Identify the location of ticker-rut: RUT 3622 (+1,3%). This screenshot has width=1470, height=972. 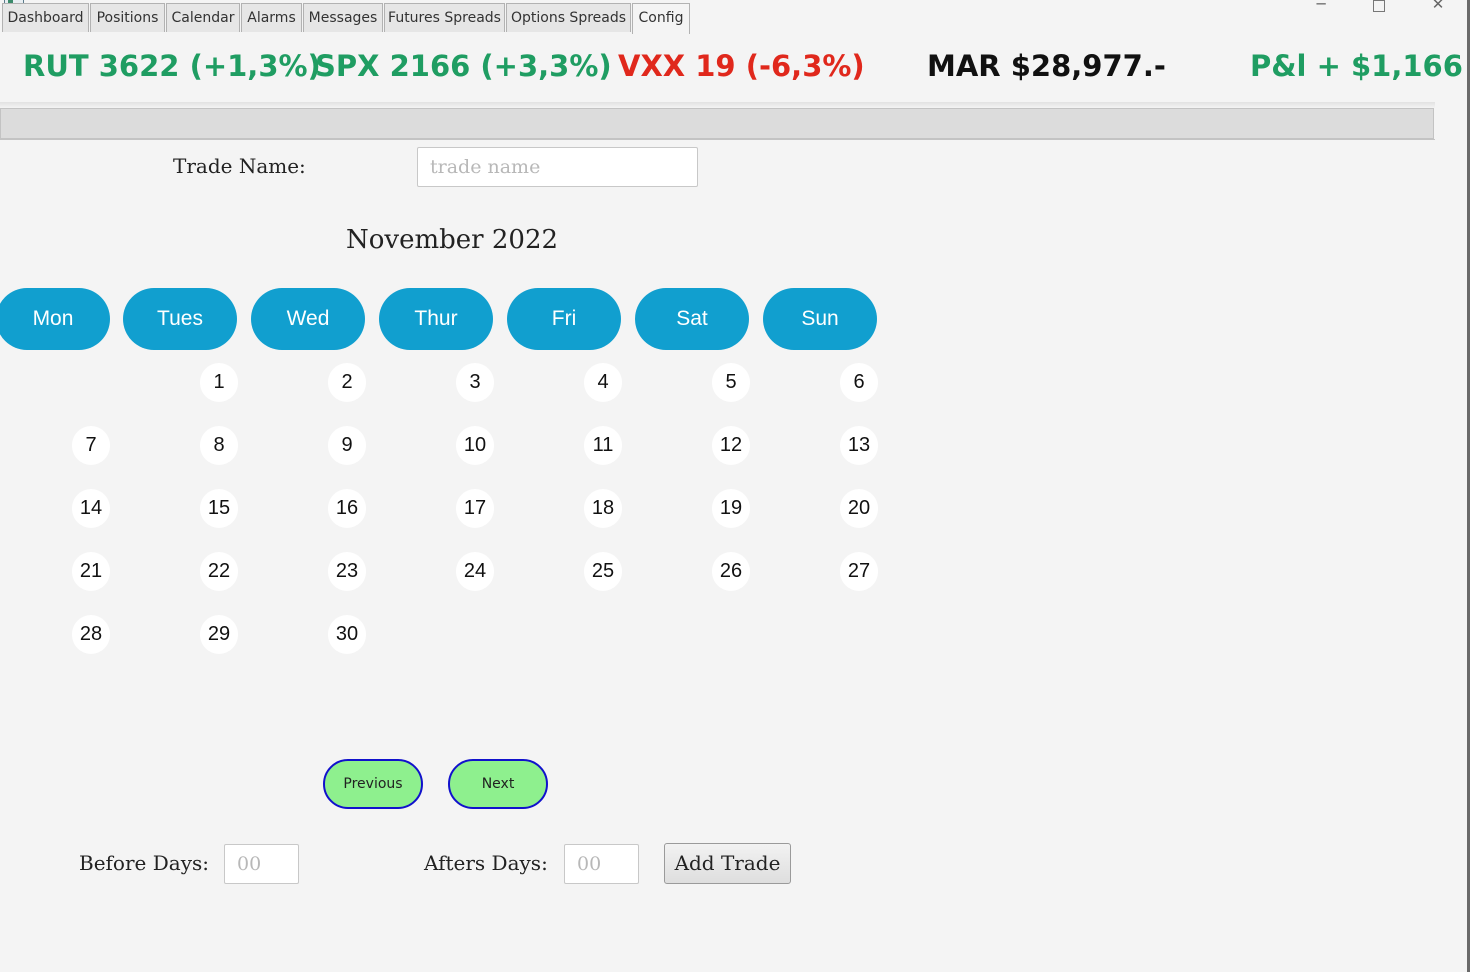
(172, 66).